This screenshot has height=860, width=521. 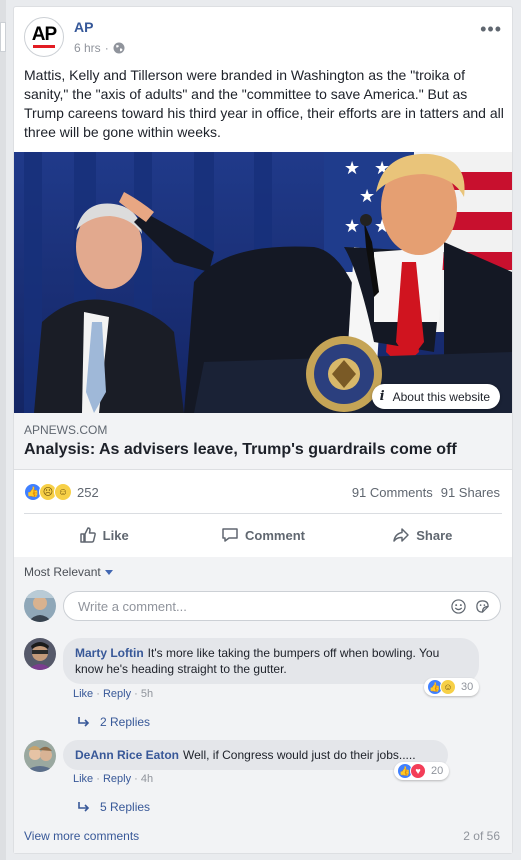 What do you see at coordinates (147, 694) in the screenshot?
I see `comment-time: 5h` at bounding box center [147, 694].